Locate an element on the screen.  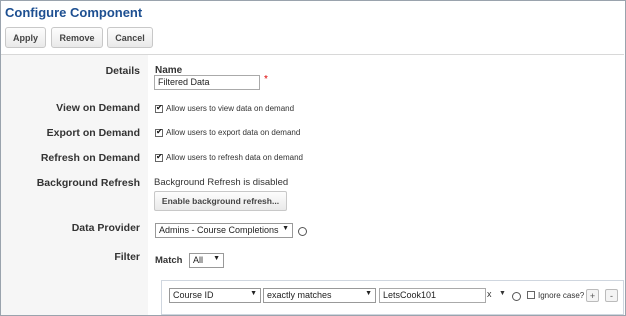
clear-value-icon: x is located at coordinates (489, 294).